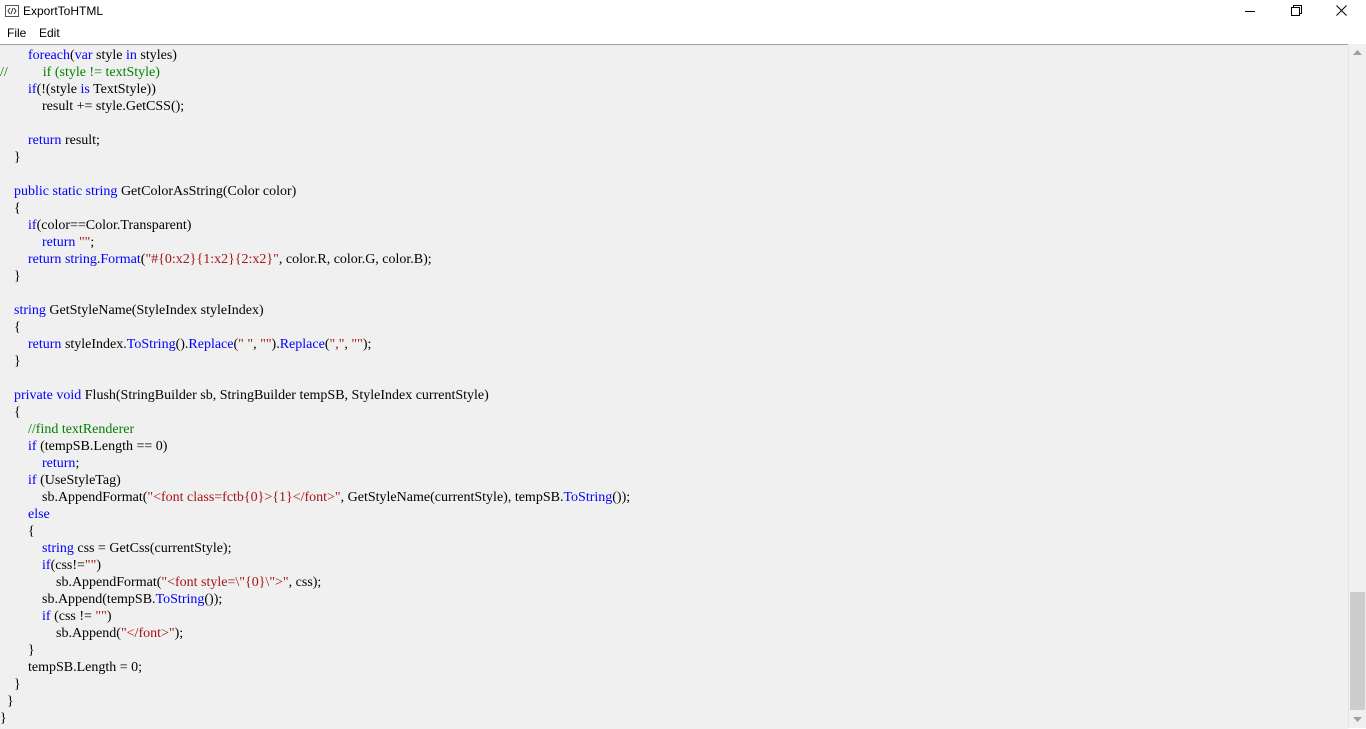 Image resolution: width=1366 pixels, height=729 pixels. I want to click on restore-button, so click(1296, 11).